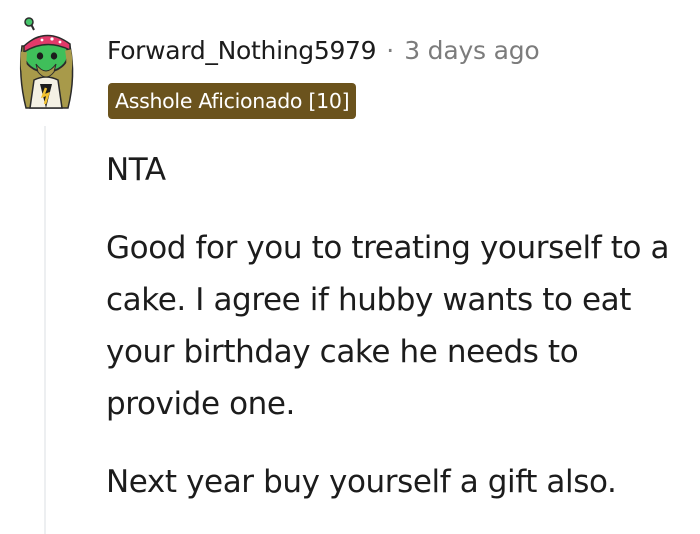 This screenshot has width=700, height=534. I want to click on username-link: Forward_Nothing5979, so click(242, 50).